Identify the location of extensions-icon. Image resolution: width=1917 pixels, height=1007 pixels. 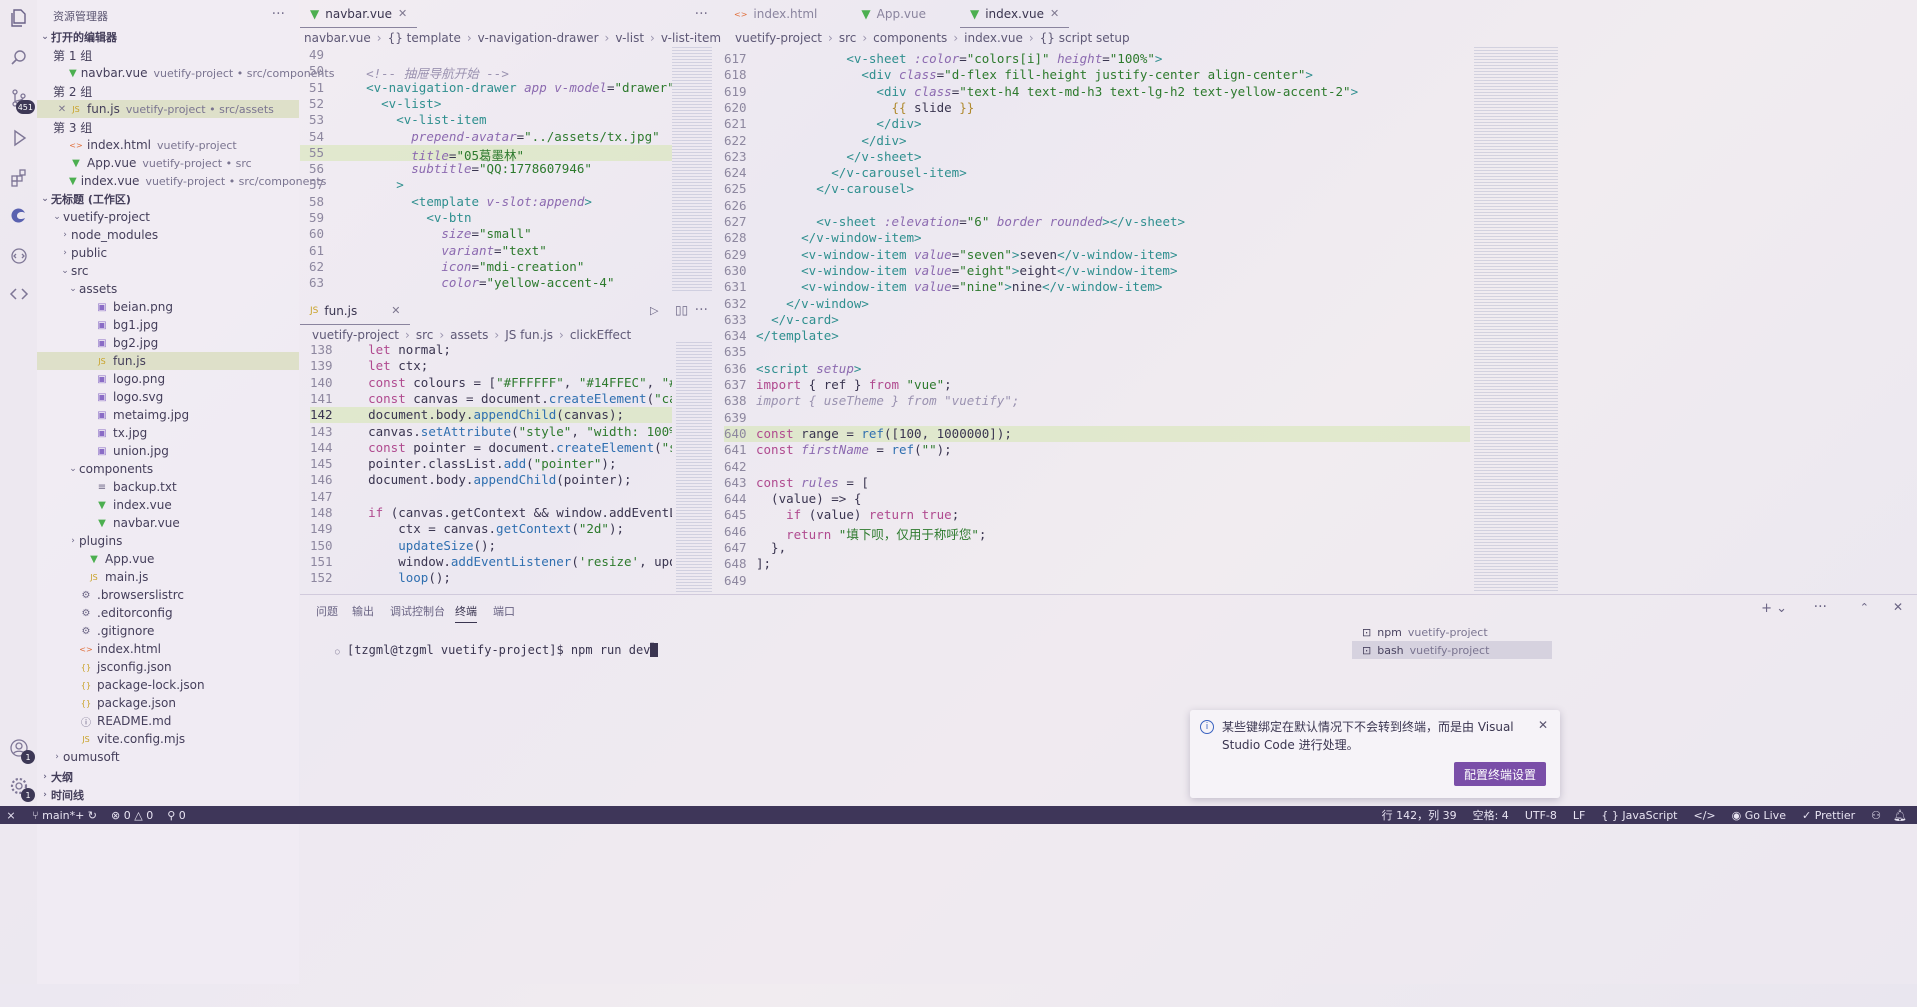
(19, 178).